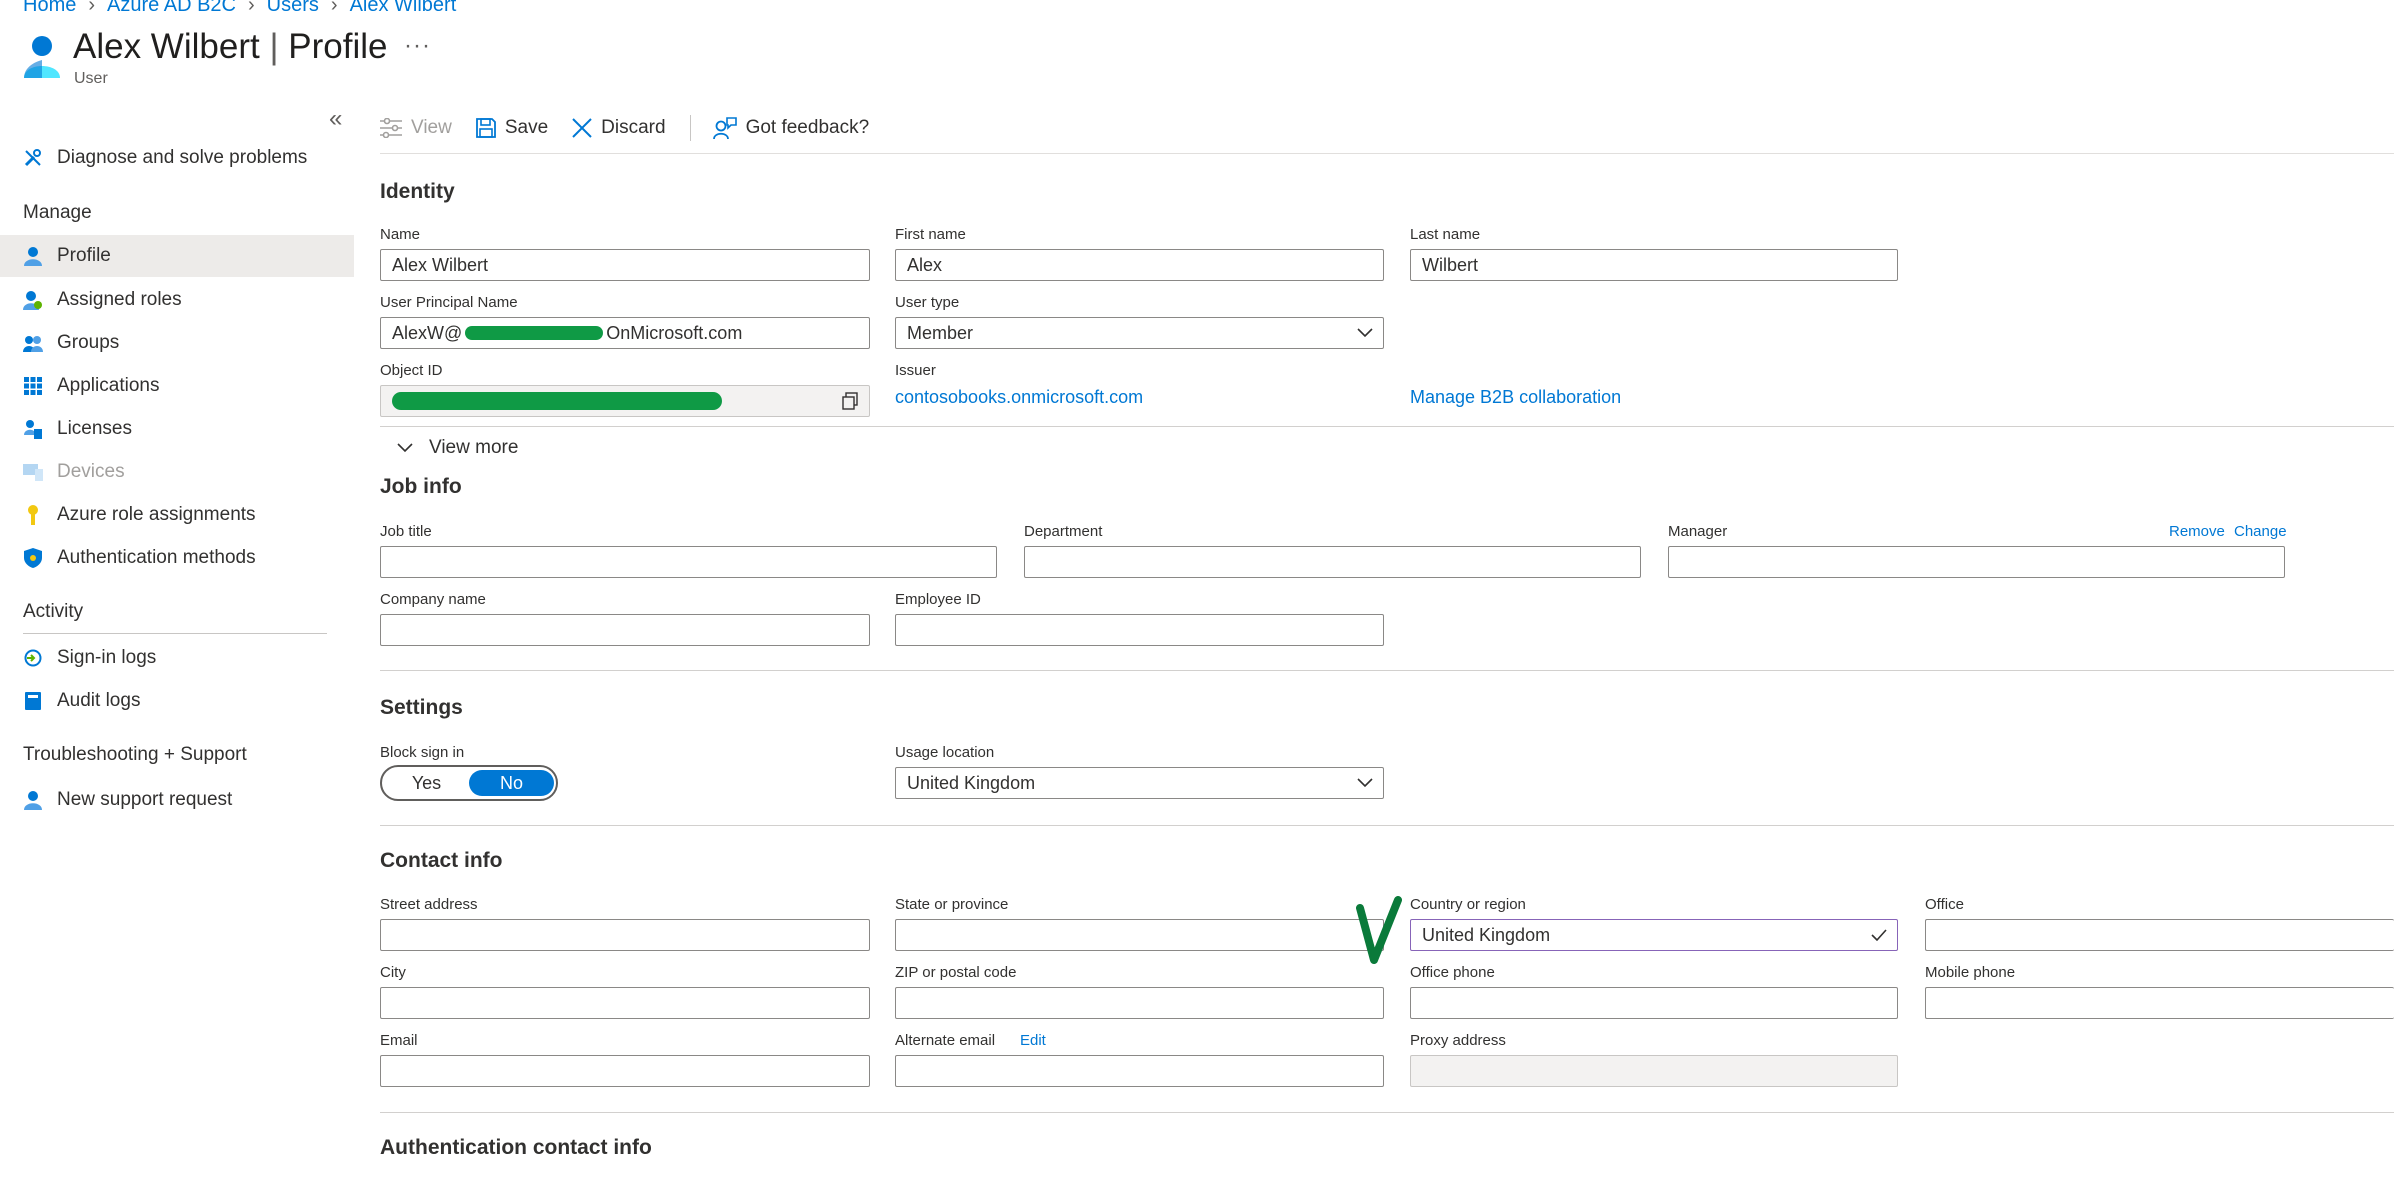  I want to click on user-icon, so click(42, 57).